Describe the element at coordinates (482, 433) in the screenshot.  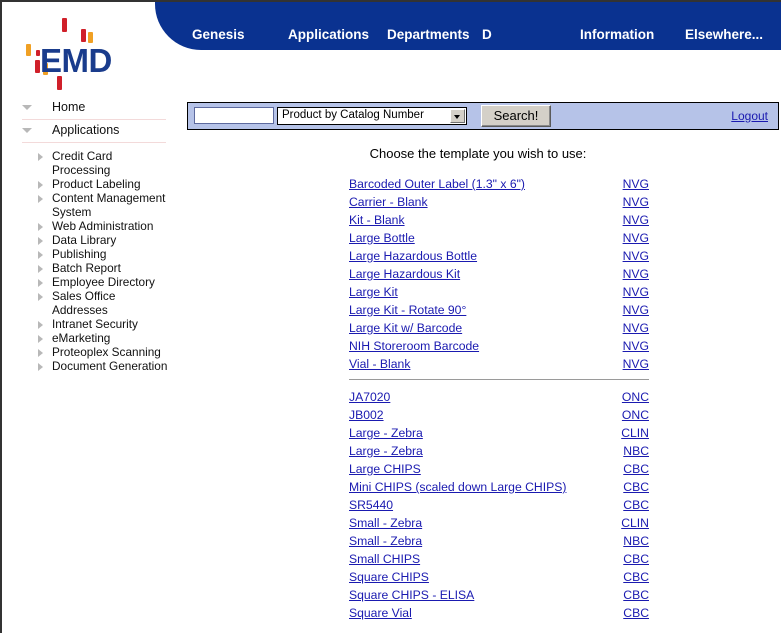
I see `template-name-cell: Large - Zebra` at that location.